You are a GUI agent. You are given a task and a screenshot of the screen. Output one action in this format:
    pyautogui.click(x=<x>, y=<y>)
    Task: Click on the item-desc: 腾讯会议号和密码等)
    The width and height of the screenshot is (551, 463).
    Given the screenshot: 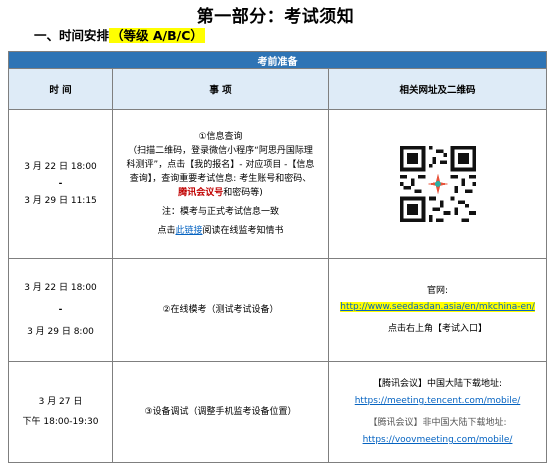 What is the action you would take?
    pyautogui.click(x=220, y=193)
    